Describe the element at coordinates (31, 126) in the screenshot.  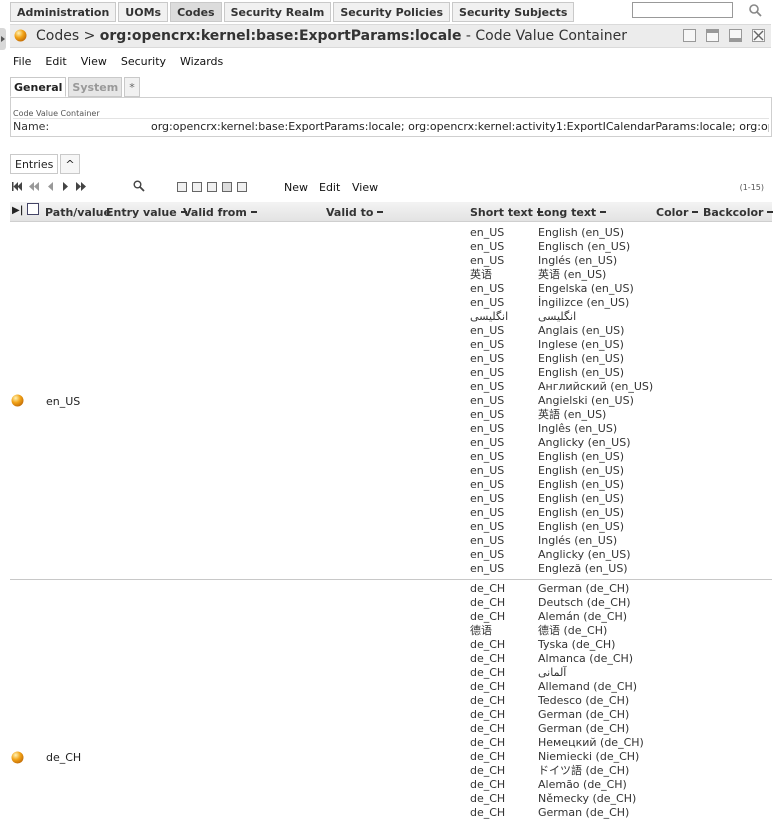
I see `name-label: Name:` at that location.